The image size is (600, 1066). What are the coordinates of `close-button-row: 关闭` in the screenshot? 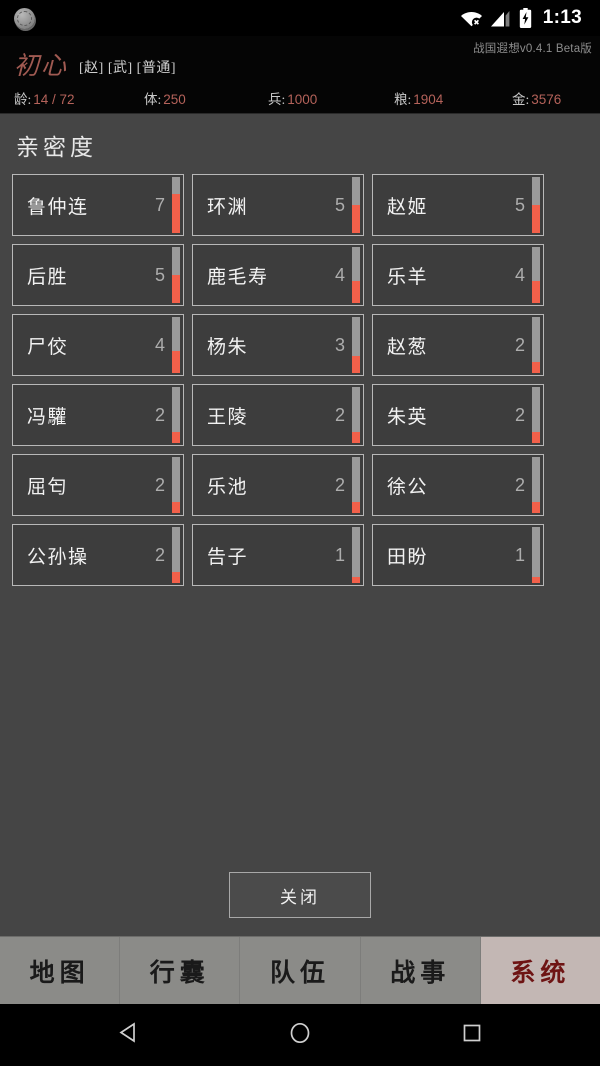 It's located at (300, 895).